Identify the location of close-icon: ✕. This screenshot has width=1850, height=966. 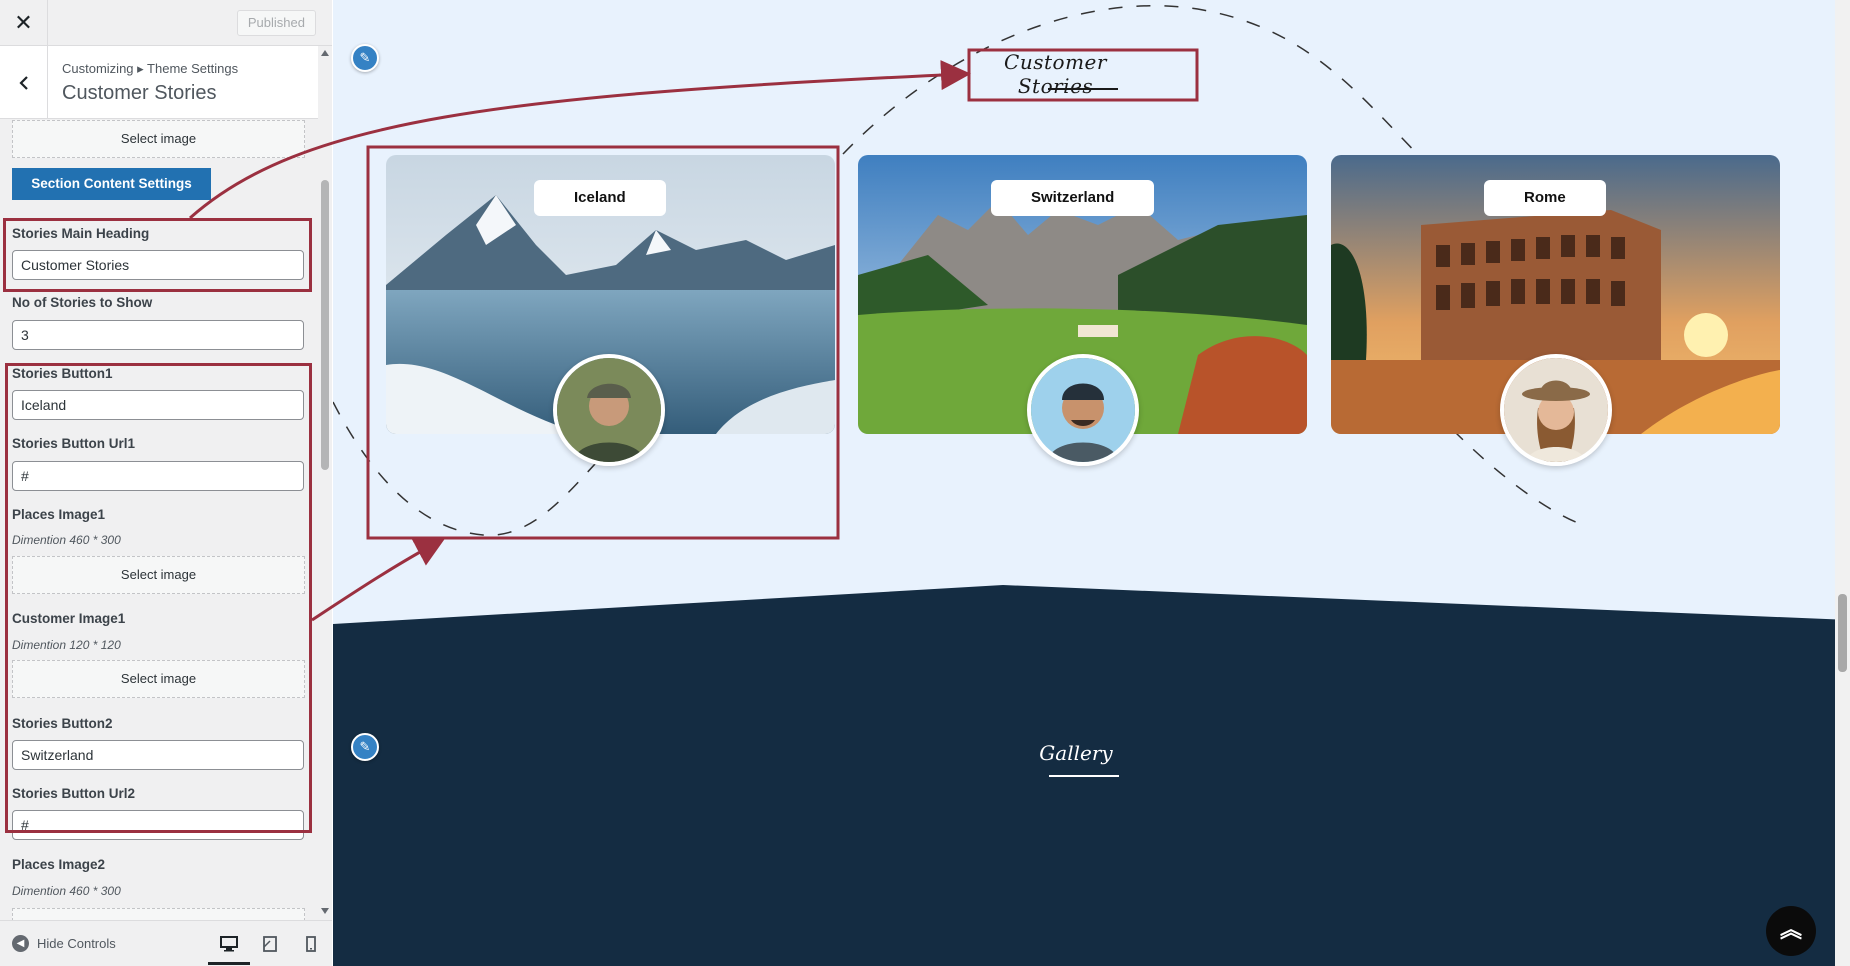
(23, 22).